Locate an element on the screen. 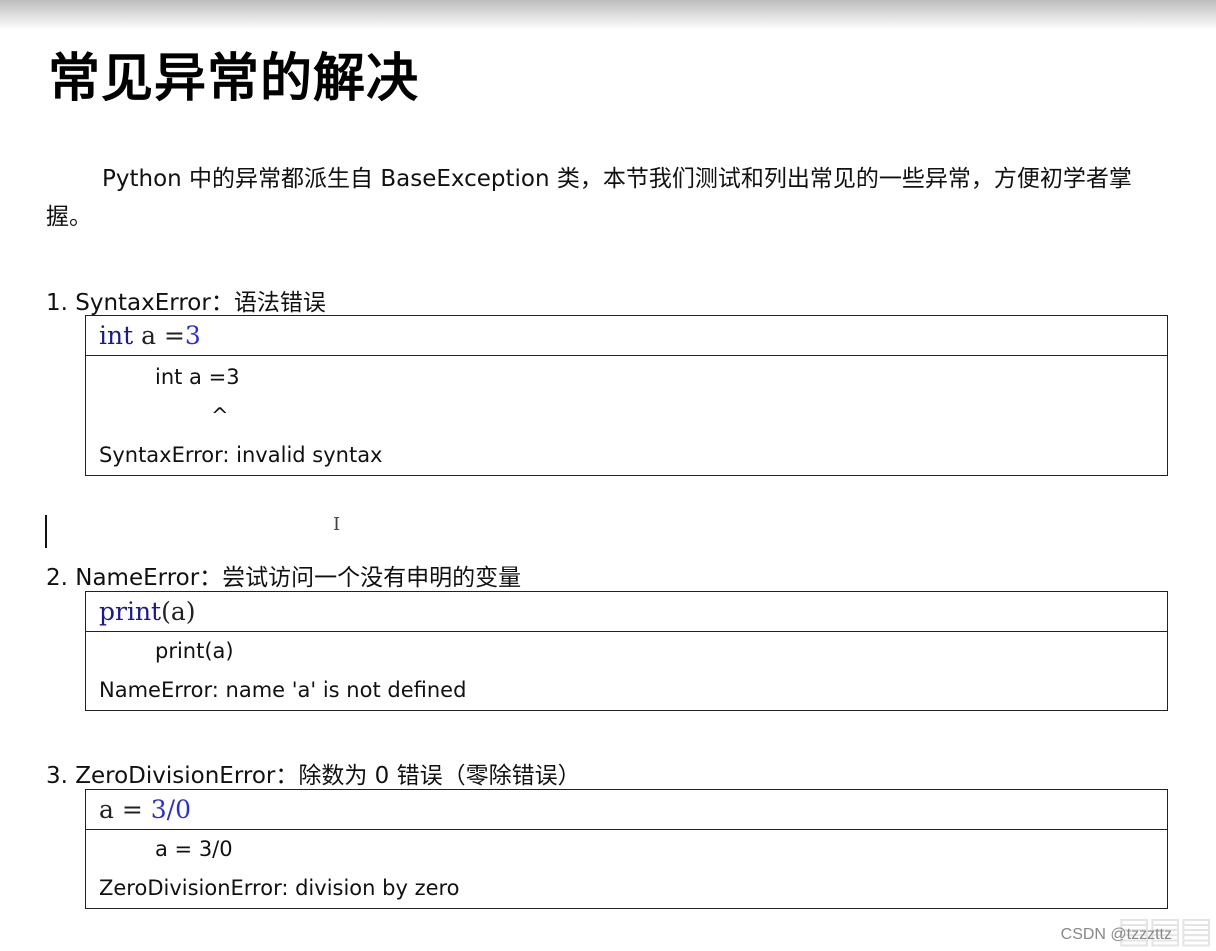  watermark: CSDN @tzzzttz is located at coordinates (1116, 934).